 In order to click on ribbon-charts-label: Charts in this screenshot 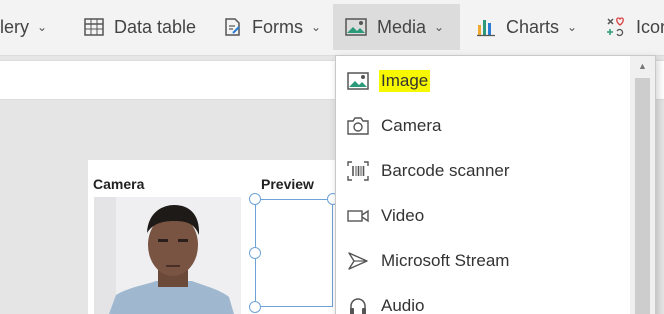, I will do `click(533, 26)`.